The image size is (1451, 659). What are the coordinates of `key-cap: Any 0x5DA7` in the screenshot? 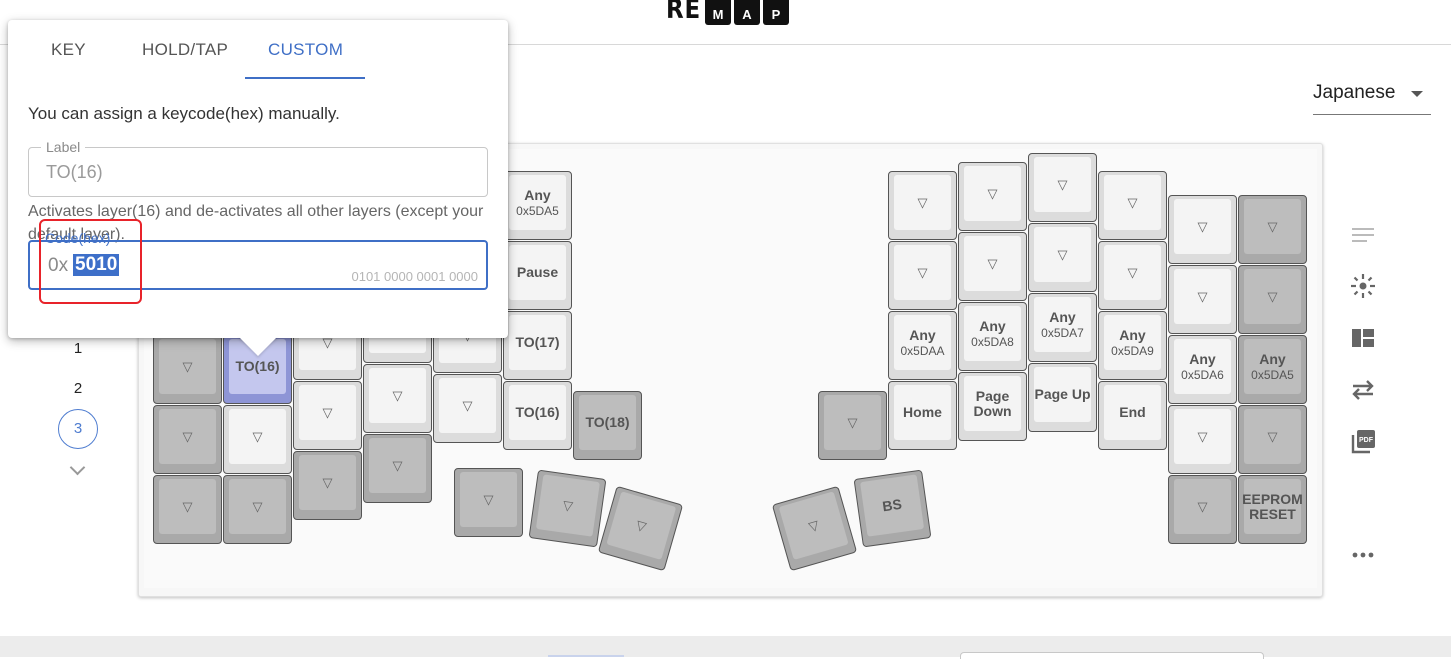 It's located at (1062, 324).